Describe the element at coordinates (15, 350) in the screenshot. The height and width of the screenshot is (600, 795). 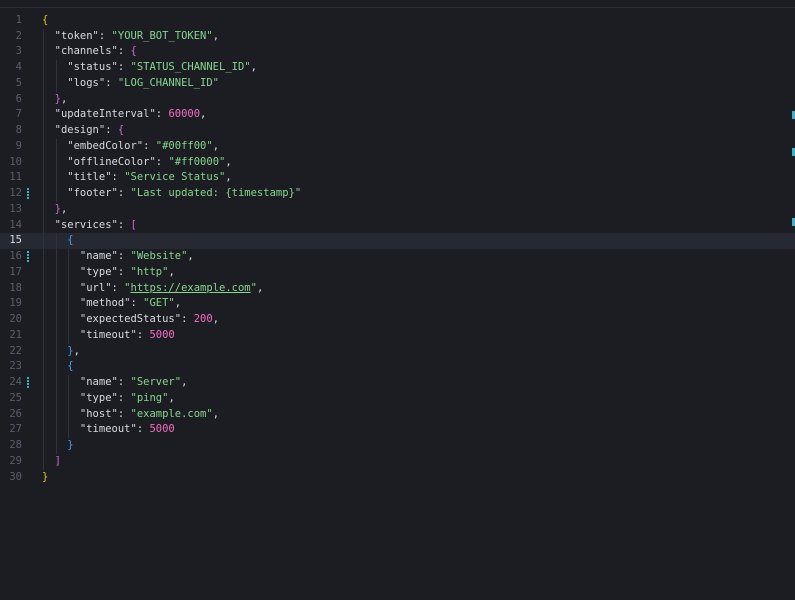
I see `line-number: 22` at that location.